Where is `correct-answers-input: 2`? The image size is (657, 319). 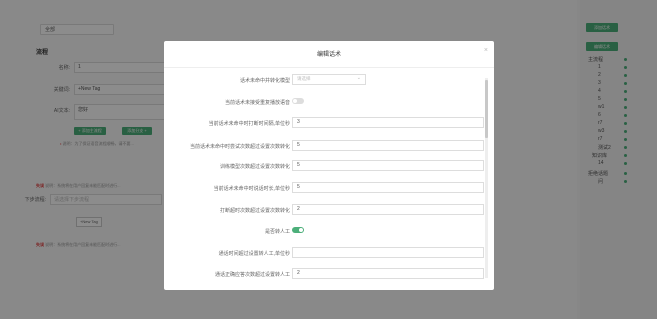
correct-answers-input: 2 is located at coordinates (388, 273).